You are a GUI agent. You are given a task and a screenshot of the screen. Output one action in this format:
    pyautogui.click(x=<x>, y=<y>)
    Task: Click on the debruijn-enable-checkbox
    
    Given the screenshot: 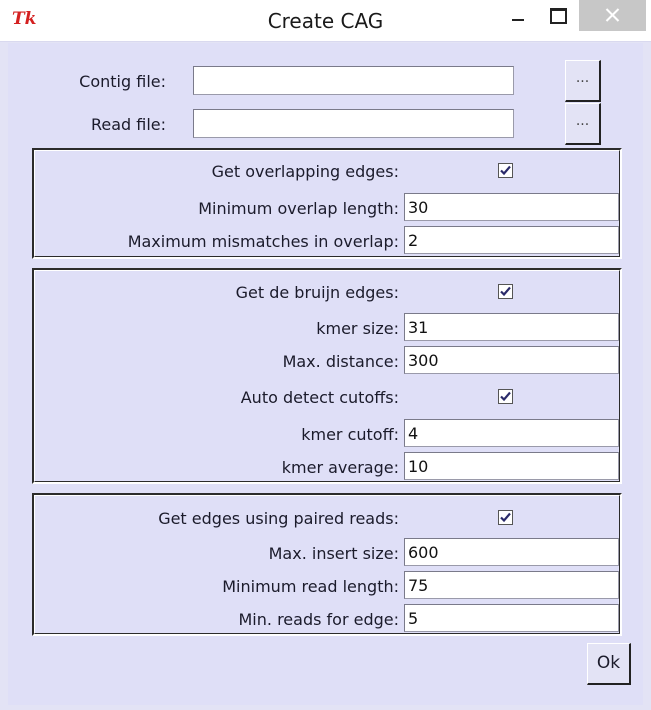 What is the action you would take?
    pyautogui.click(x=505, y=291)
    